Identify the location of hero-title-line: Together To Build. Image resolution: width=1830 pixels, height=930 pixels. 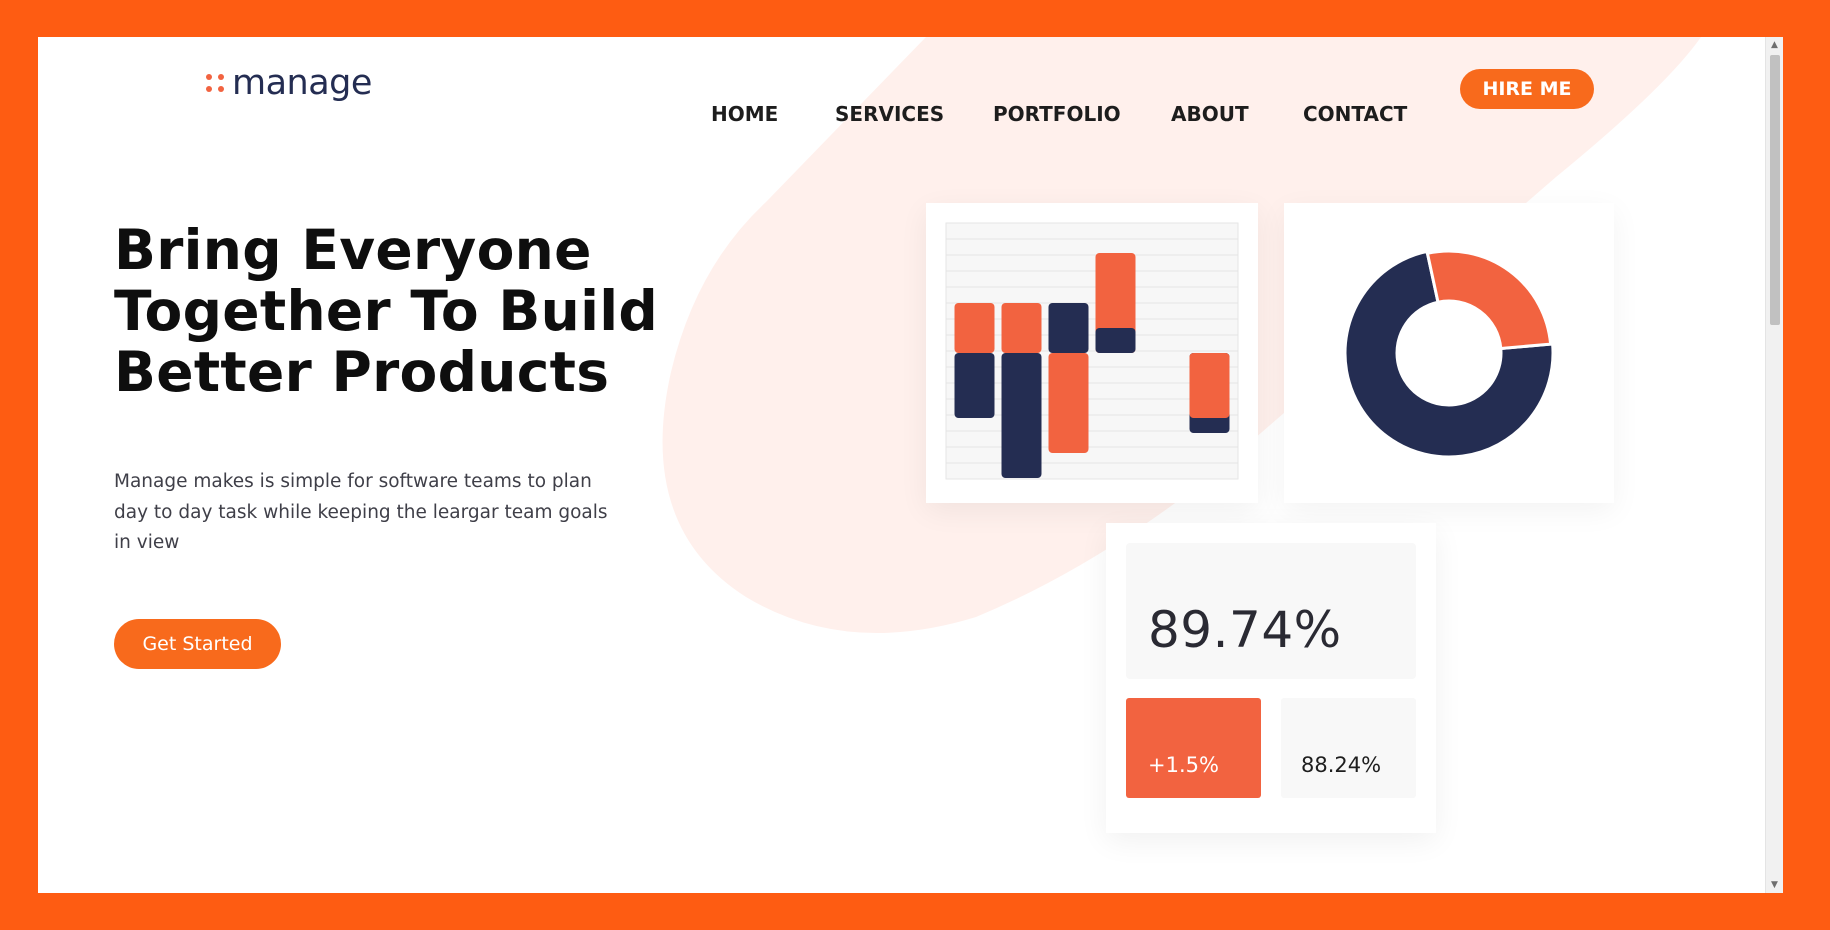
(386, 311).